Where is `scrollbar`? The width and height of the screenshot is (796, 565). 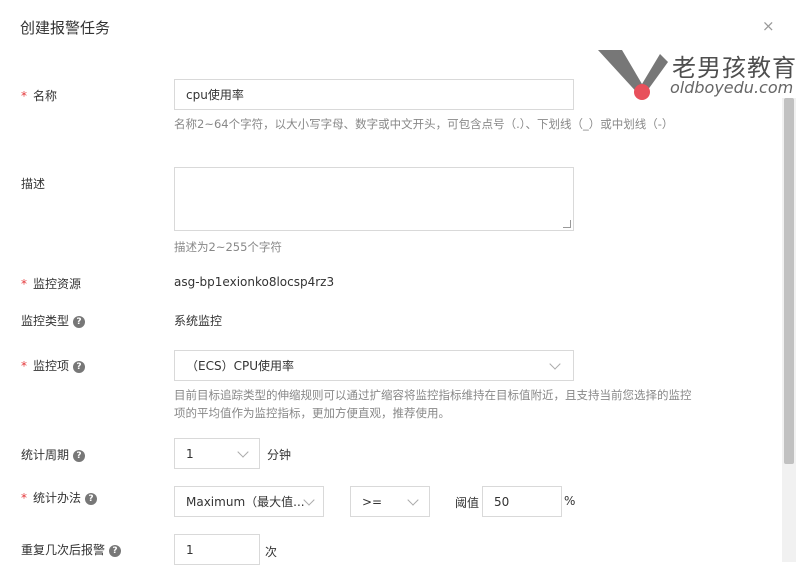
scrollbar is located at coordinates (789, 330).